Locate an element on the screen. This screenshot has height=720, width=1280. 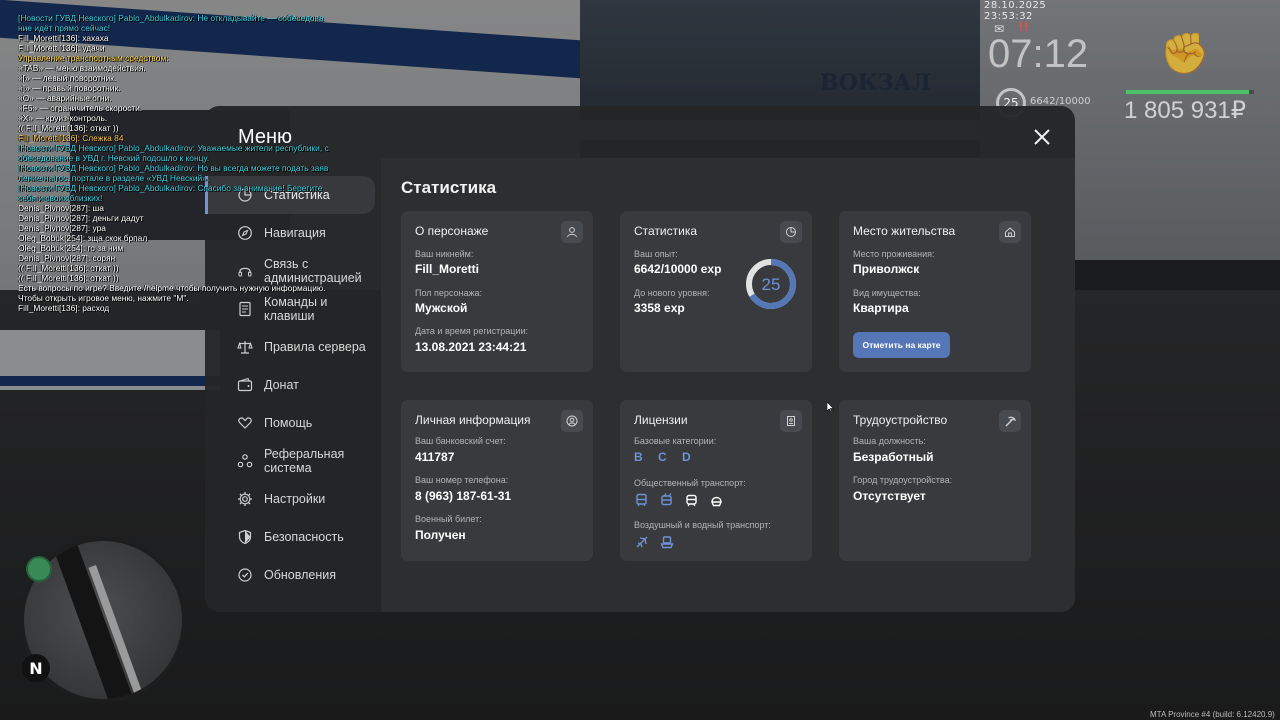
plane-icon is located at coordinates (641, 541).